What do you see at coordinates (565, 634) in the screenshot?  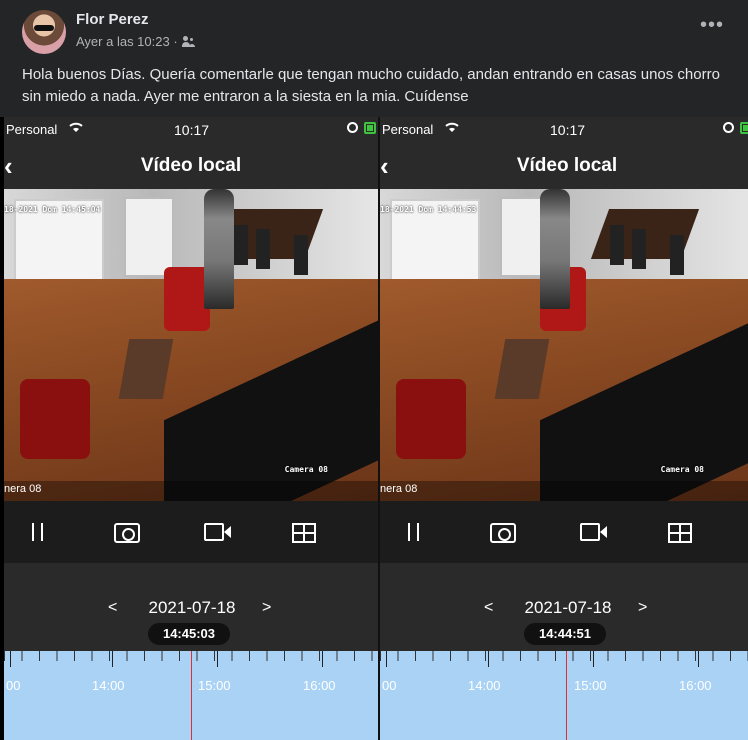 I see `current-time-badge: 14:44:51` at bounding box center [565, 634].